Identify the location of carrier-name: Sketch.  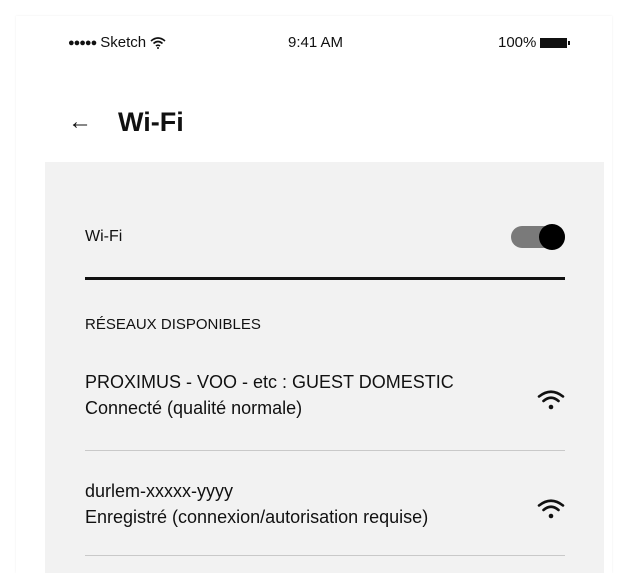
(123, 42).